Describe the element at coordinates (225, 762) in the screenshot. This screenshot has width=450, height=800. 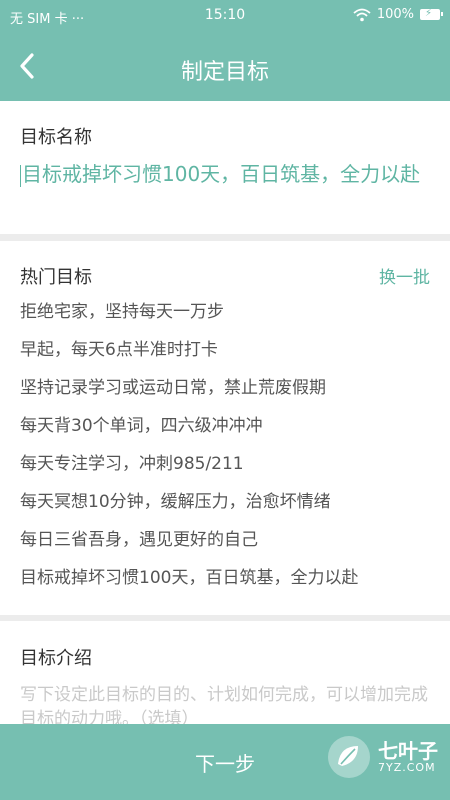
I see `next-step-bar: 下一步 七叶子 7YZ.COM` at that location.